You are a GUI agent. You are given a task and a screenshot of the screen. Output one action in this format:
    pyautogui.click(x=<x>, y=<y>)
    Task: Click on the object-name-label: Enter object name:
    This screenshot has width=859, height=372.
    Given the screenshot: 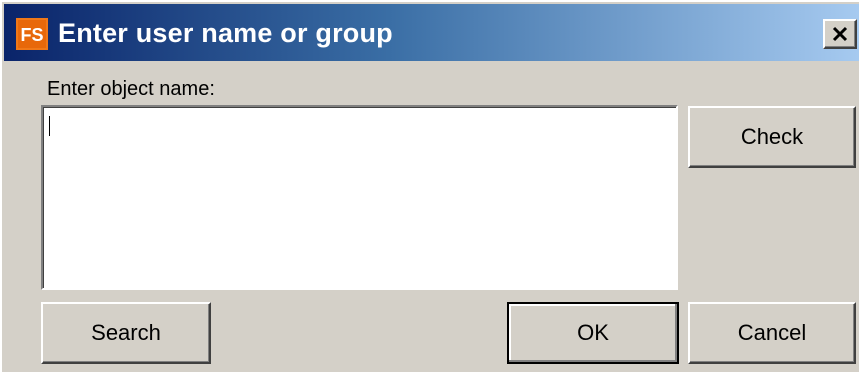 What is the action you would take?
    pyautogui.click(x=131, y=89)
    